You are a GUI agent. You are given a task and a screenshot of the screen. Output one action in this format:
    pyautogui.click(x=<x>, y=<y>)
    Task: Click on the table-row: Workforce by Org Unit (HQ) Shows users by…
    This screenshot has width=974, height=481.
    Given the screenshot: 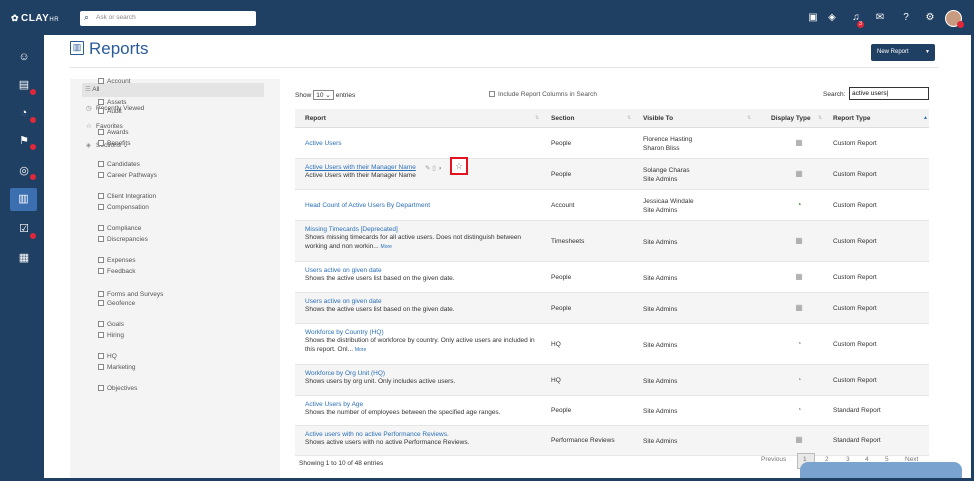 What is the action you would take?
    pyautogui.click(x=612, y=380)
    